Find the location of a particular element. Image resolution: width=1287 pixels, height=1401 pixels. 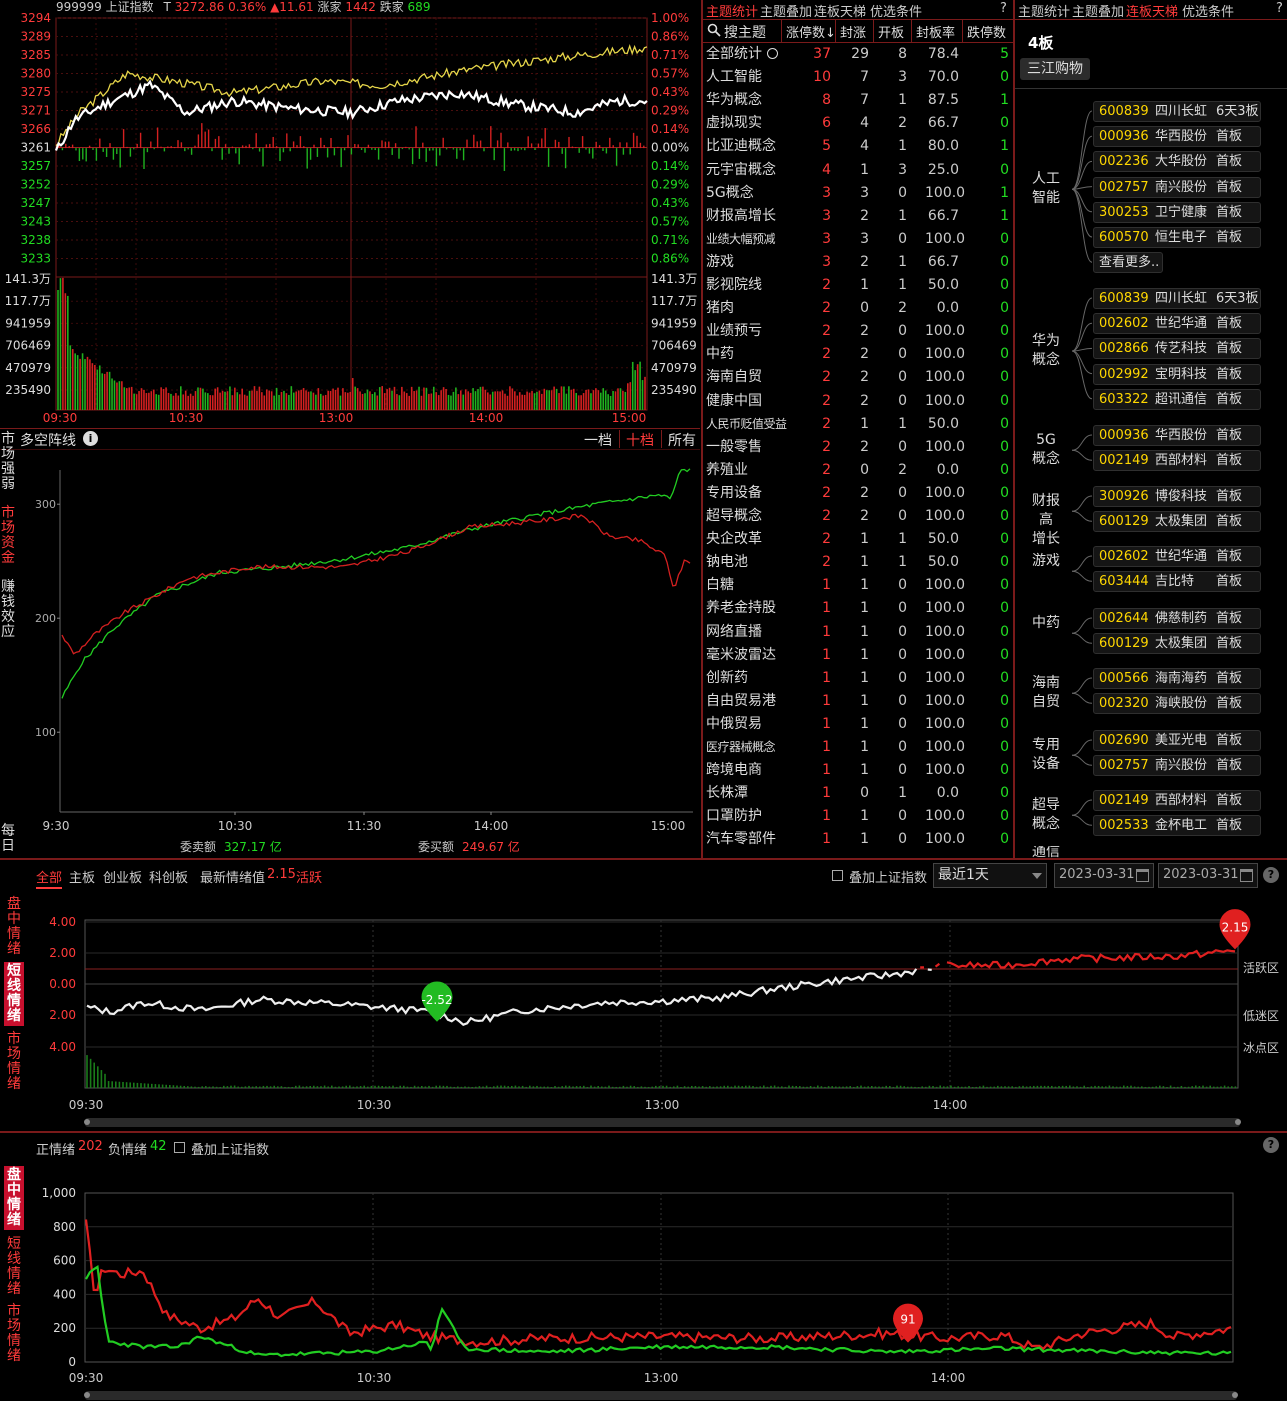

theme-row: 比亚迪概念 5 4 1 80.0 1 is located at coordinates (858, 146).